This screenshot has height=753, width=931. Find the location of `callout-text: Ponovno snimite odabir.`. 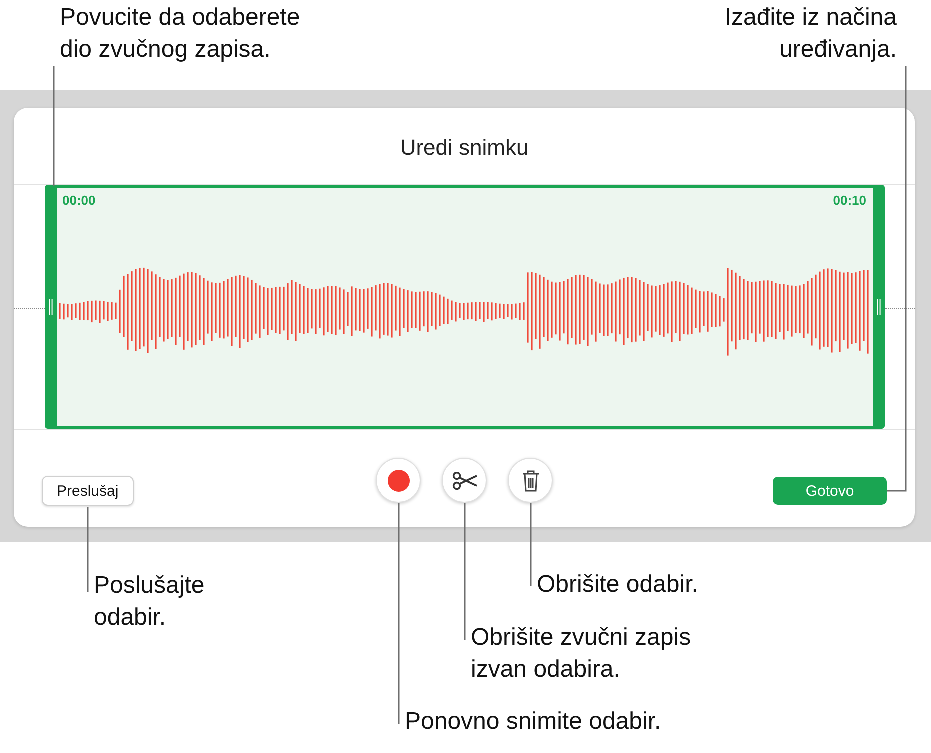

callout-text: Ponovno snimite odabir. is located at coordinates (533, 722).